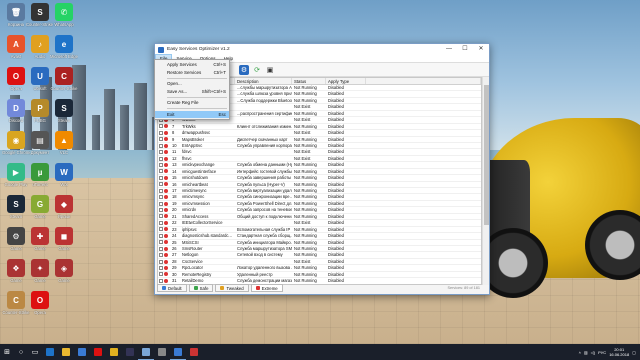 This screenshot has width=640, height=360. Describe the element at coordinates (64, 271) in the screenshot. I see `desktop-icon: ◈ Game` at that location.